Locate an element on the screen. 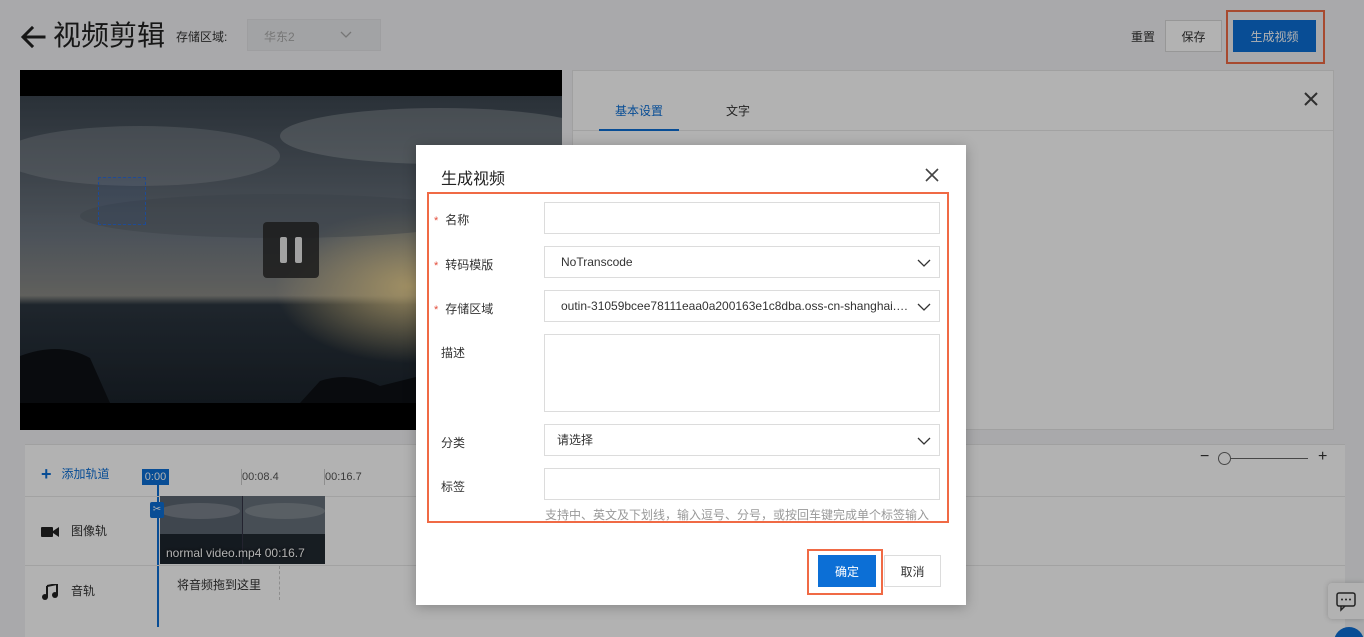 Image resolution: width=1364 pixels, height=637 pixels. template-select: NoTranscode is located at coordinates (742, 262).